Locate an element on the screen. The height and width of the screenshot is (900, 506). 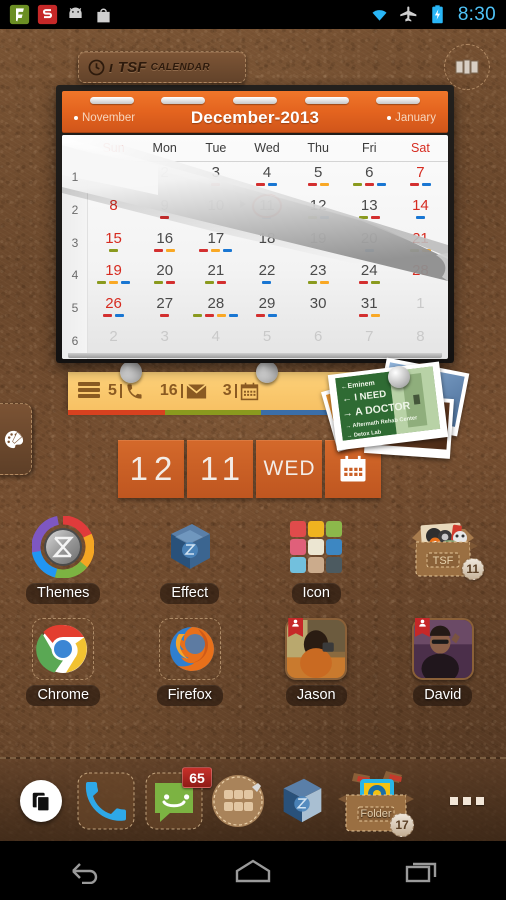
missed-calls-counter: 5 is located at coordinates (126, 391).